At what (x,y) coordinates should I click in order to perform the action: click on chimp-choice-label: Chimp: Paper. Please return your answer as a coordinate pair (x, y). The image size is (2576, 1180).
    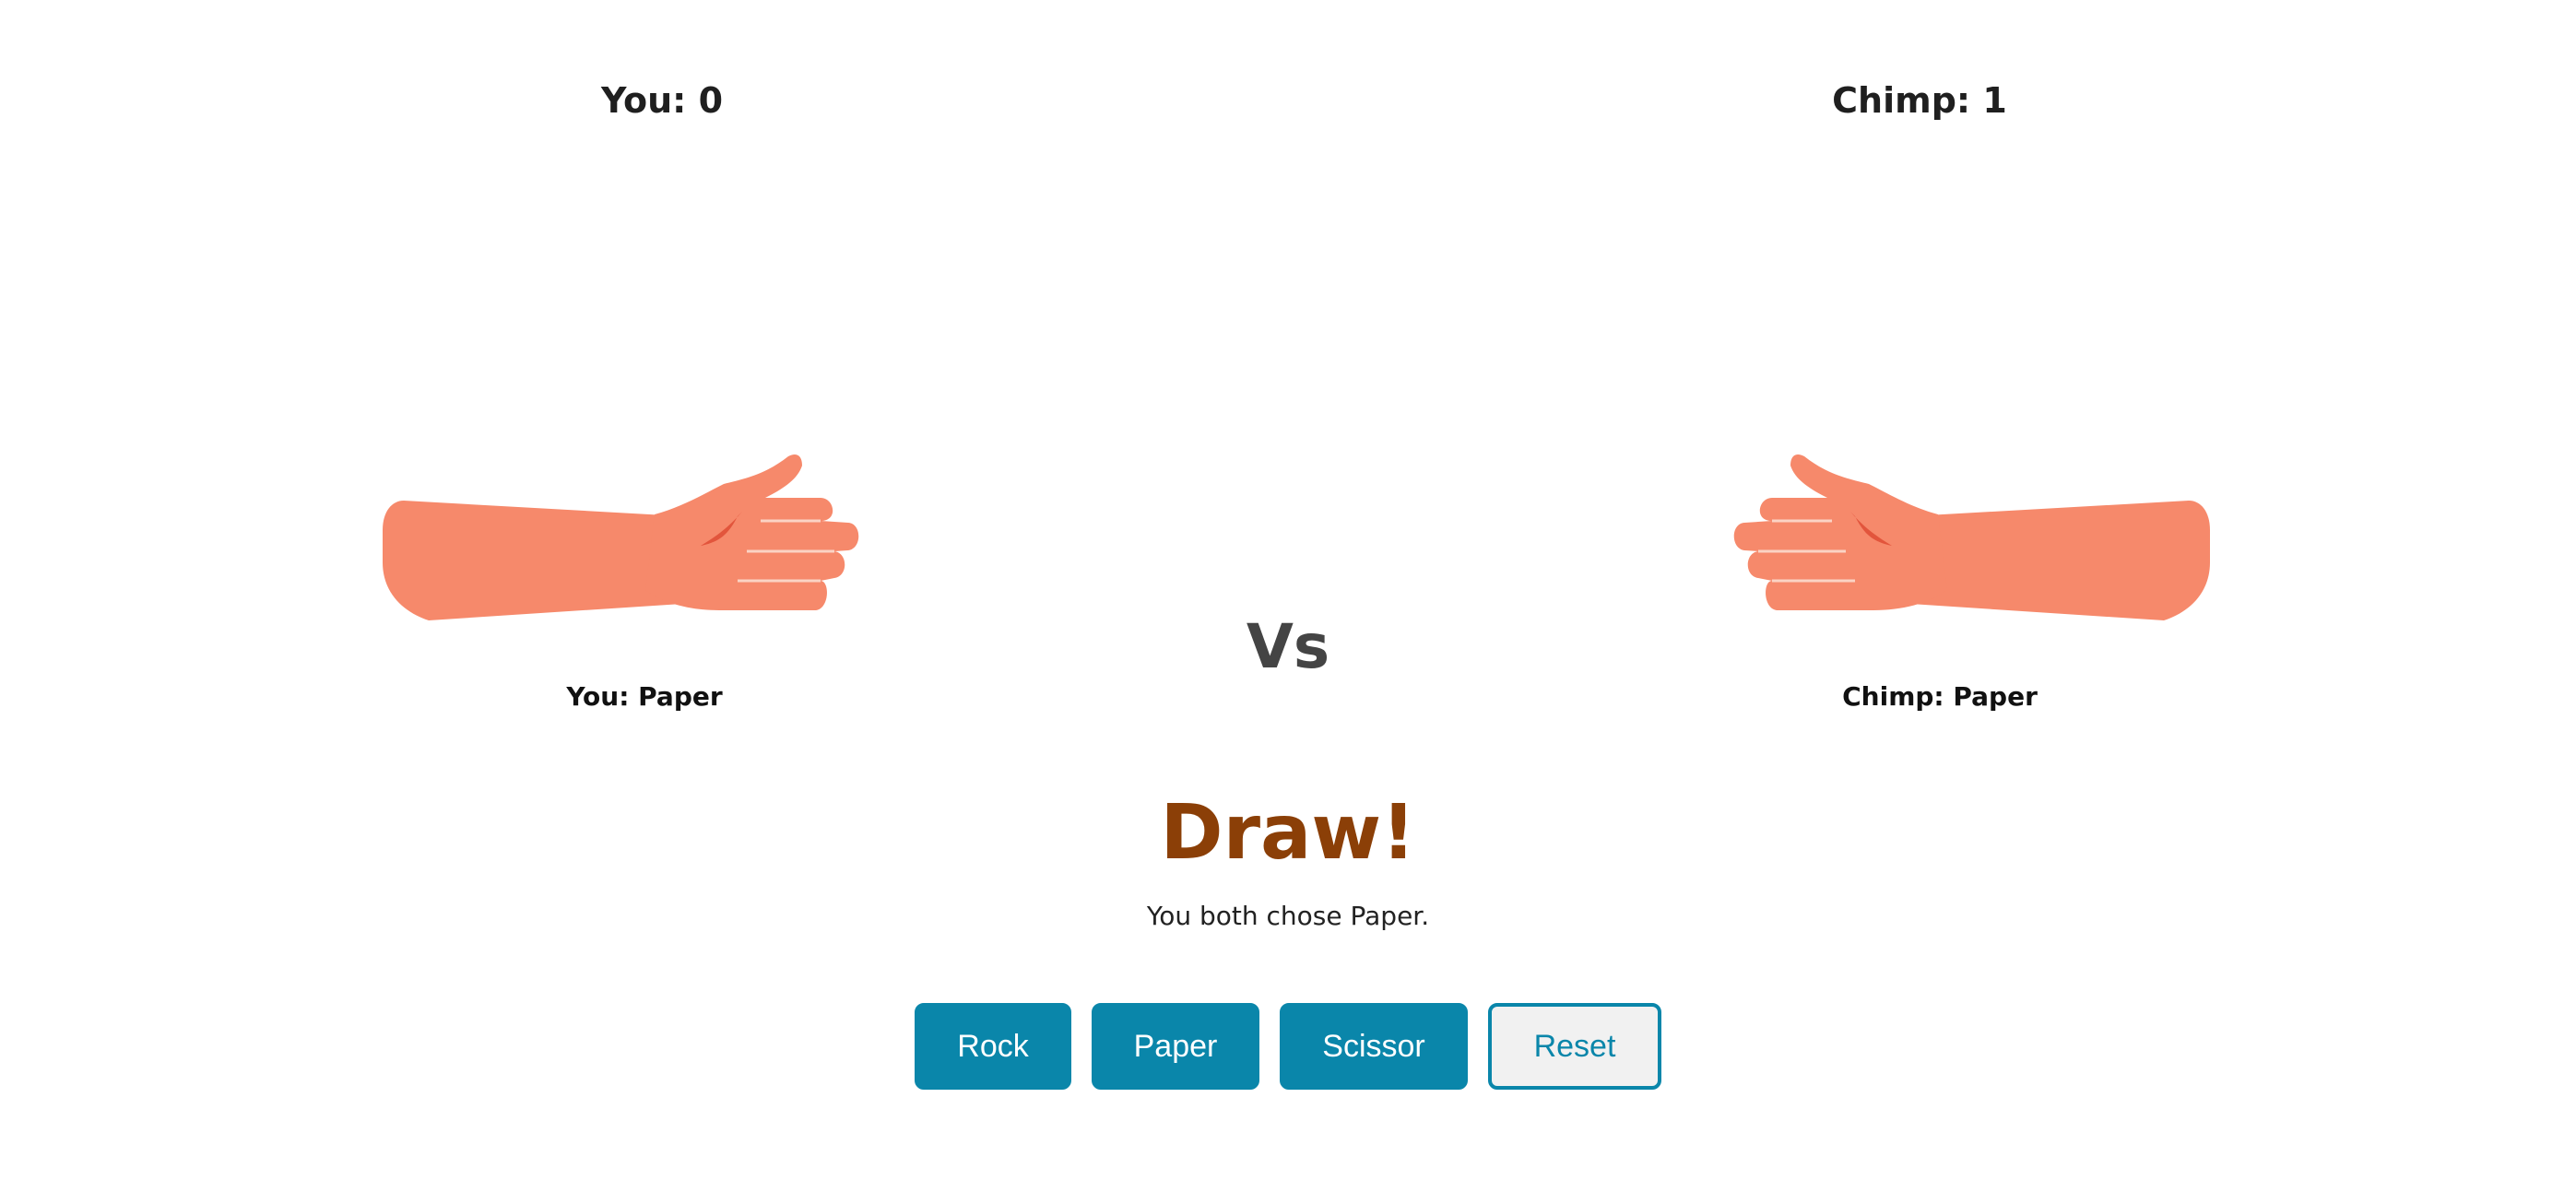
    Looking at the image, I should click on (1940, 696).